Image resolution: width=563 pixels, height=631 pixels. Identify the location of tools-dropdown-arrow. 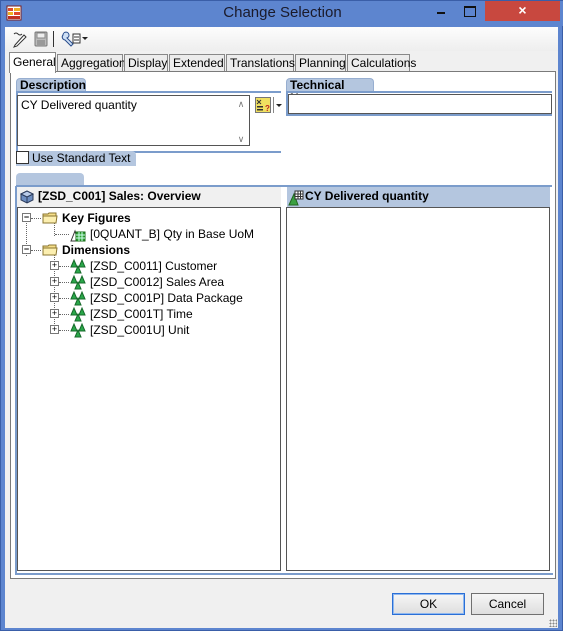
(85, 38).